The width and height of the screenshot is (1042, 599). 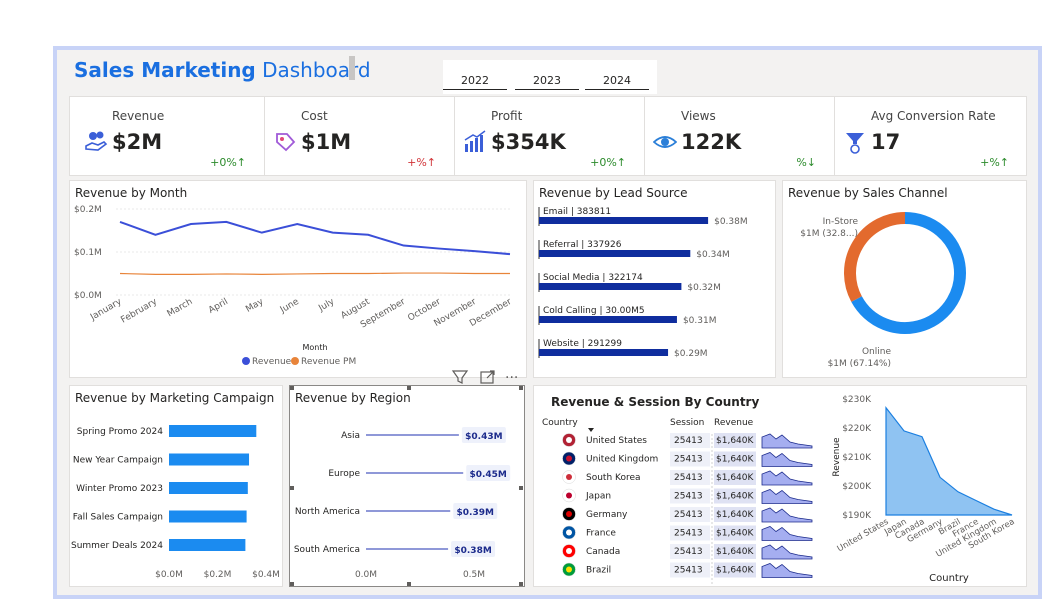 What do you see at coordinates (326, 142) in the screenshot?
I see `kpi-value: $1M` at bounding box center [326, 142].